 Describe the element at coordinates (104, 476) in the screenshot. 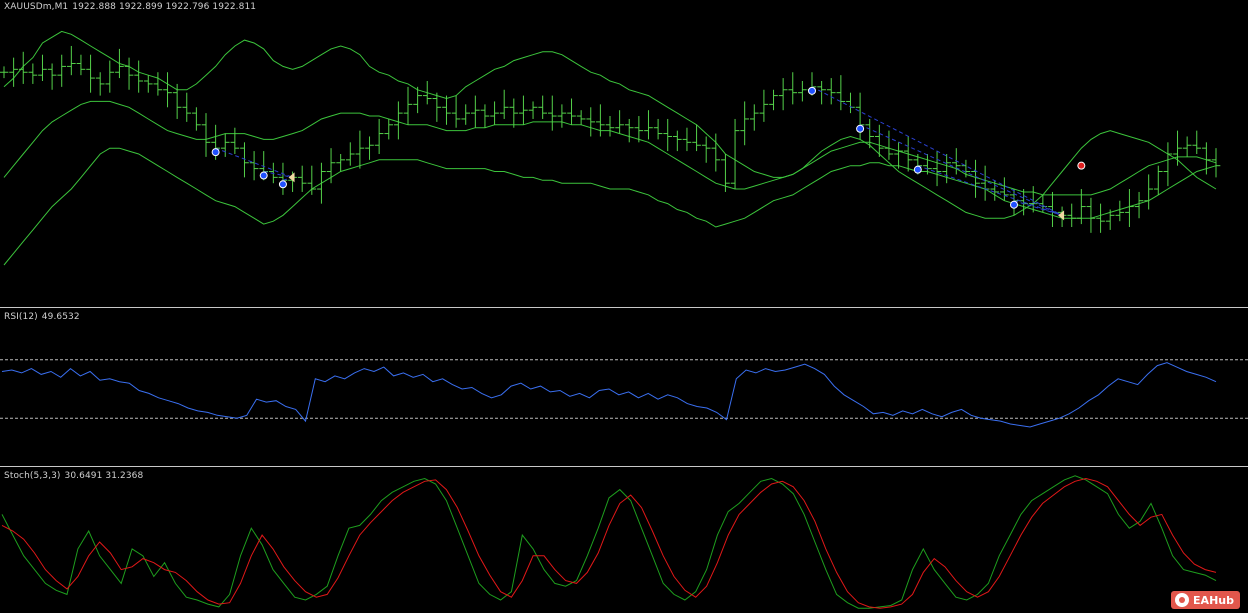

I see `stochastic-value: 30.6491 31.2368` at that location.